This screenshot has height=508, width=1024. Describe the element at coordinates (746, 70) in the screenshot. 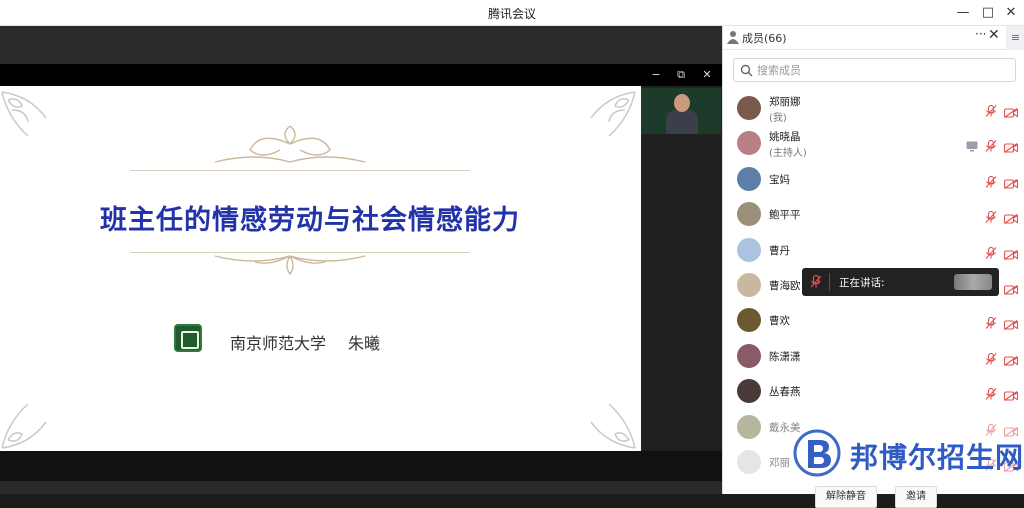

I see `search-icon` at that location.